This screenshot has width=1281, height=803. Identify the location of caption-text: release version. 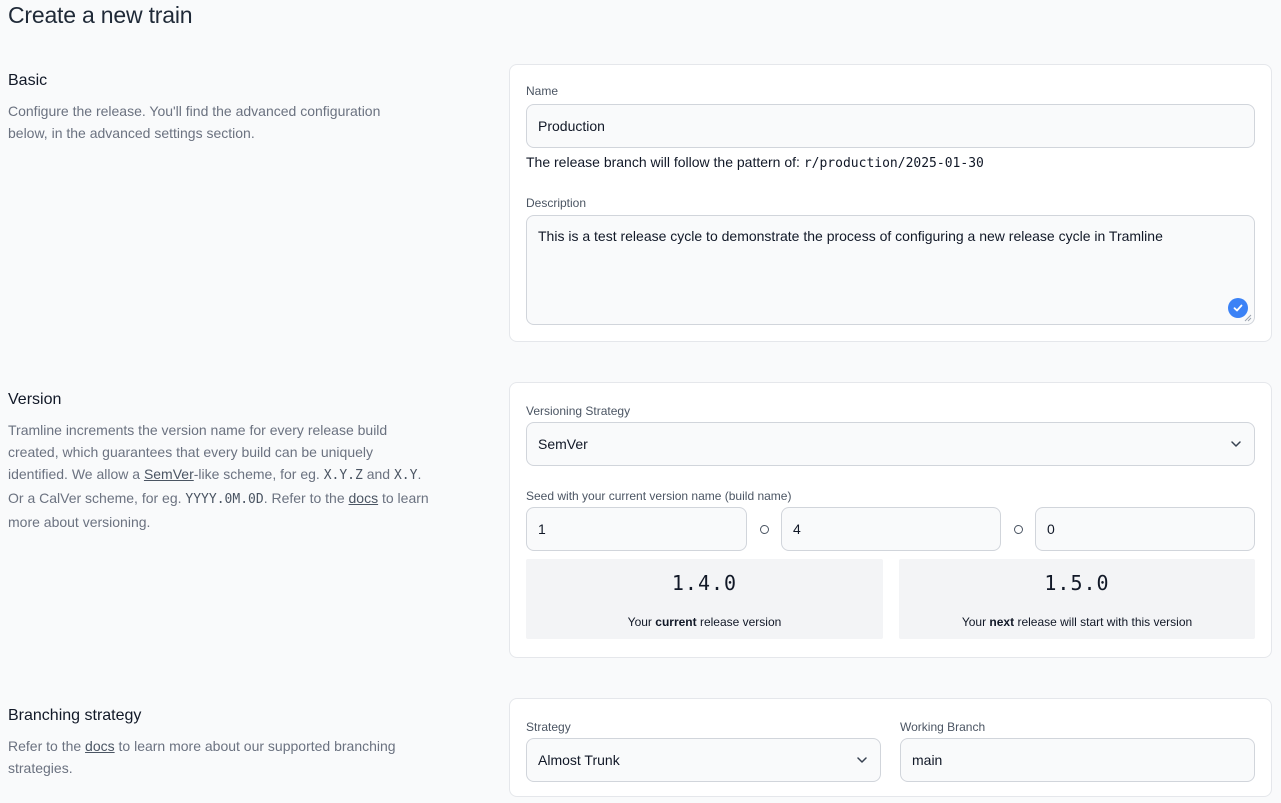
(739, 622).